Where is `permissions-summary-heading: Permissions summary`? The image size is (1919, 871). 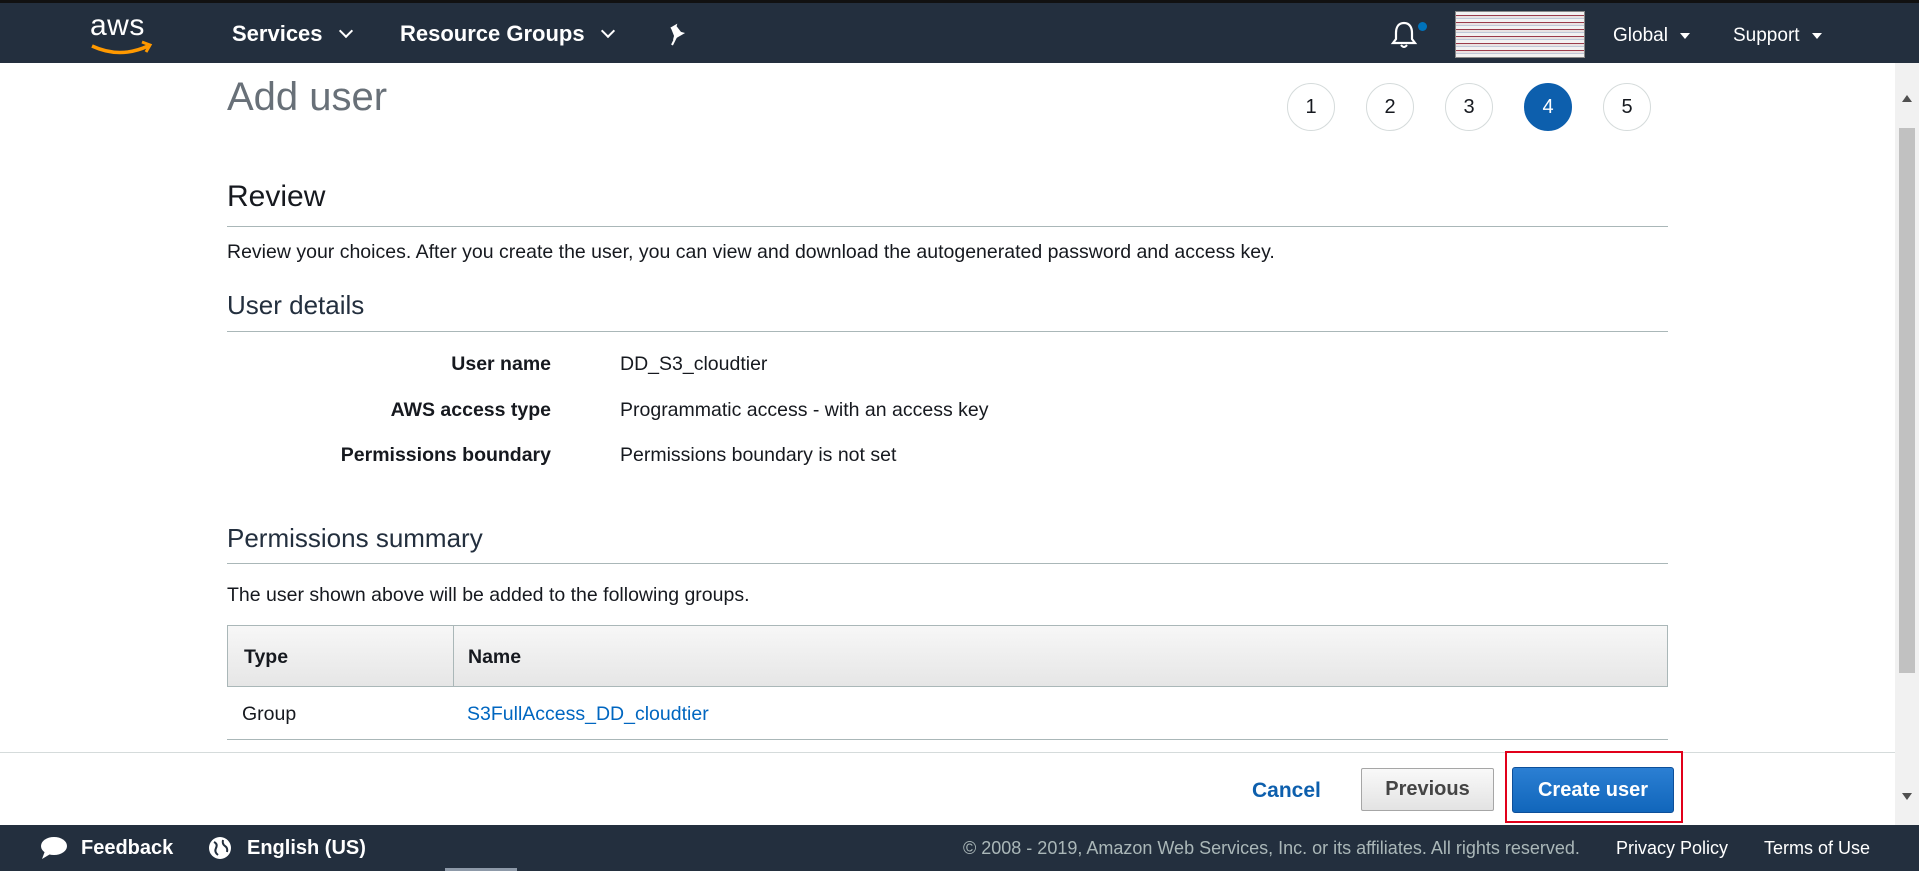
permissions-summary-heading: Permissions summary is located at coordinates (355, 538).